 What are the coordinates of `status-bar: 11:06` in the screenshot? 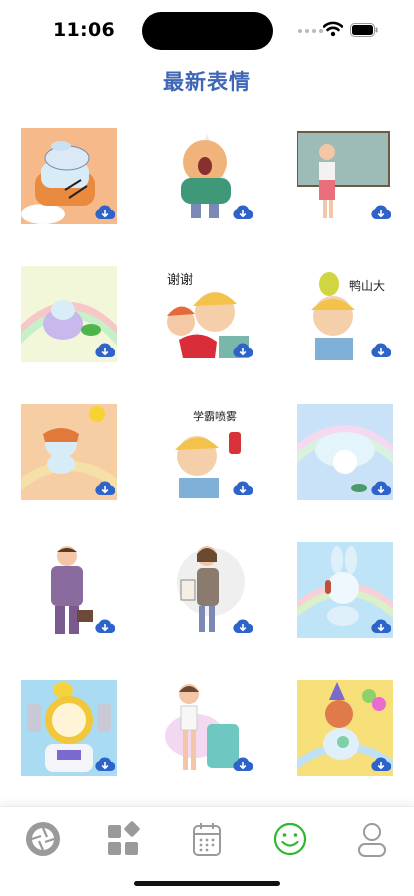 It's located at (207, 27).